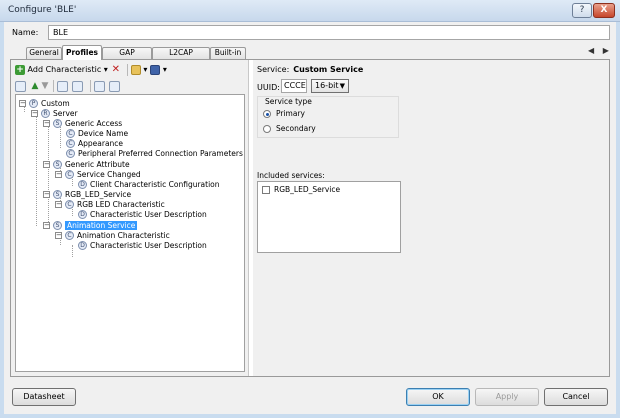  I want to click on help-button: ?, so click(582, 10).